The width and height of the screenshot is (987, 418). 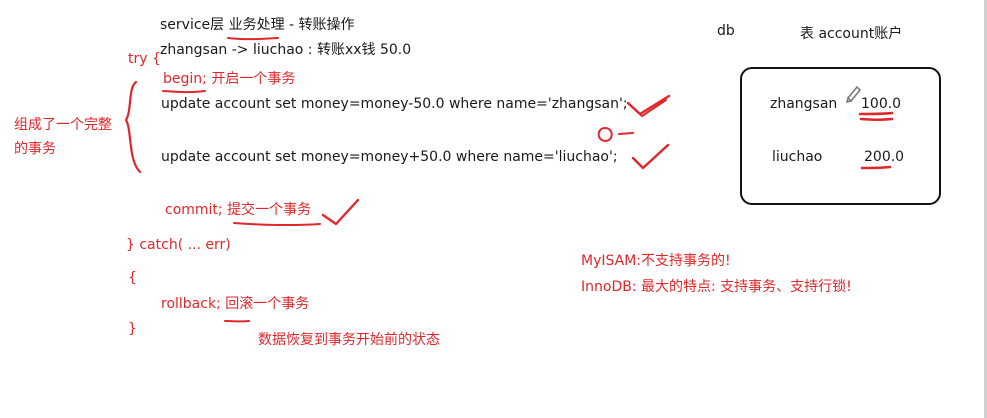 I want to click on check-mark-commit, so click(x=340, y=212).